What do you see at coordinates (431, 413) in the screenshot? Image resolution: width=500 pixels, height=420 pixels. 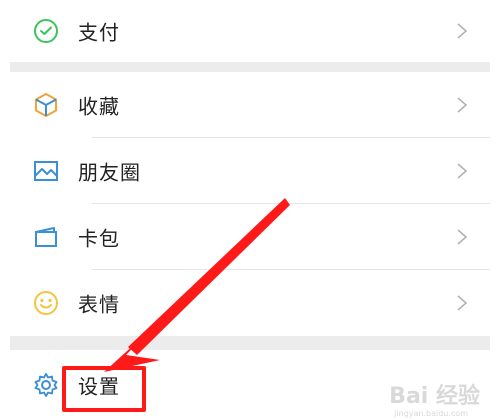 I see `watermark-sub: jingyan.baidu.com` at bounding box center [431, 413].